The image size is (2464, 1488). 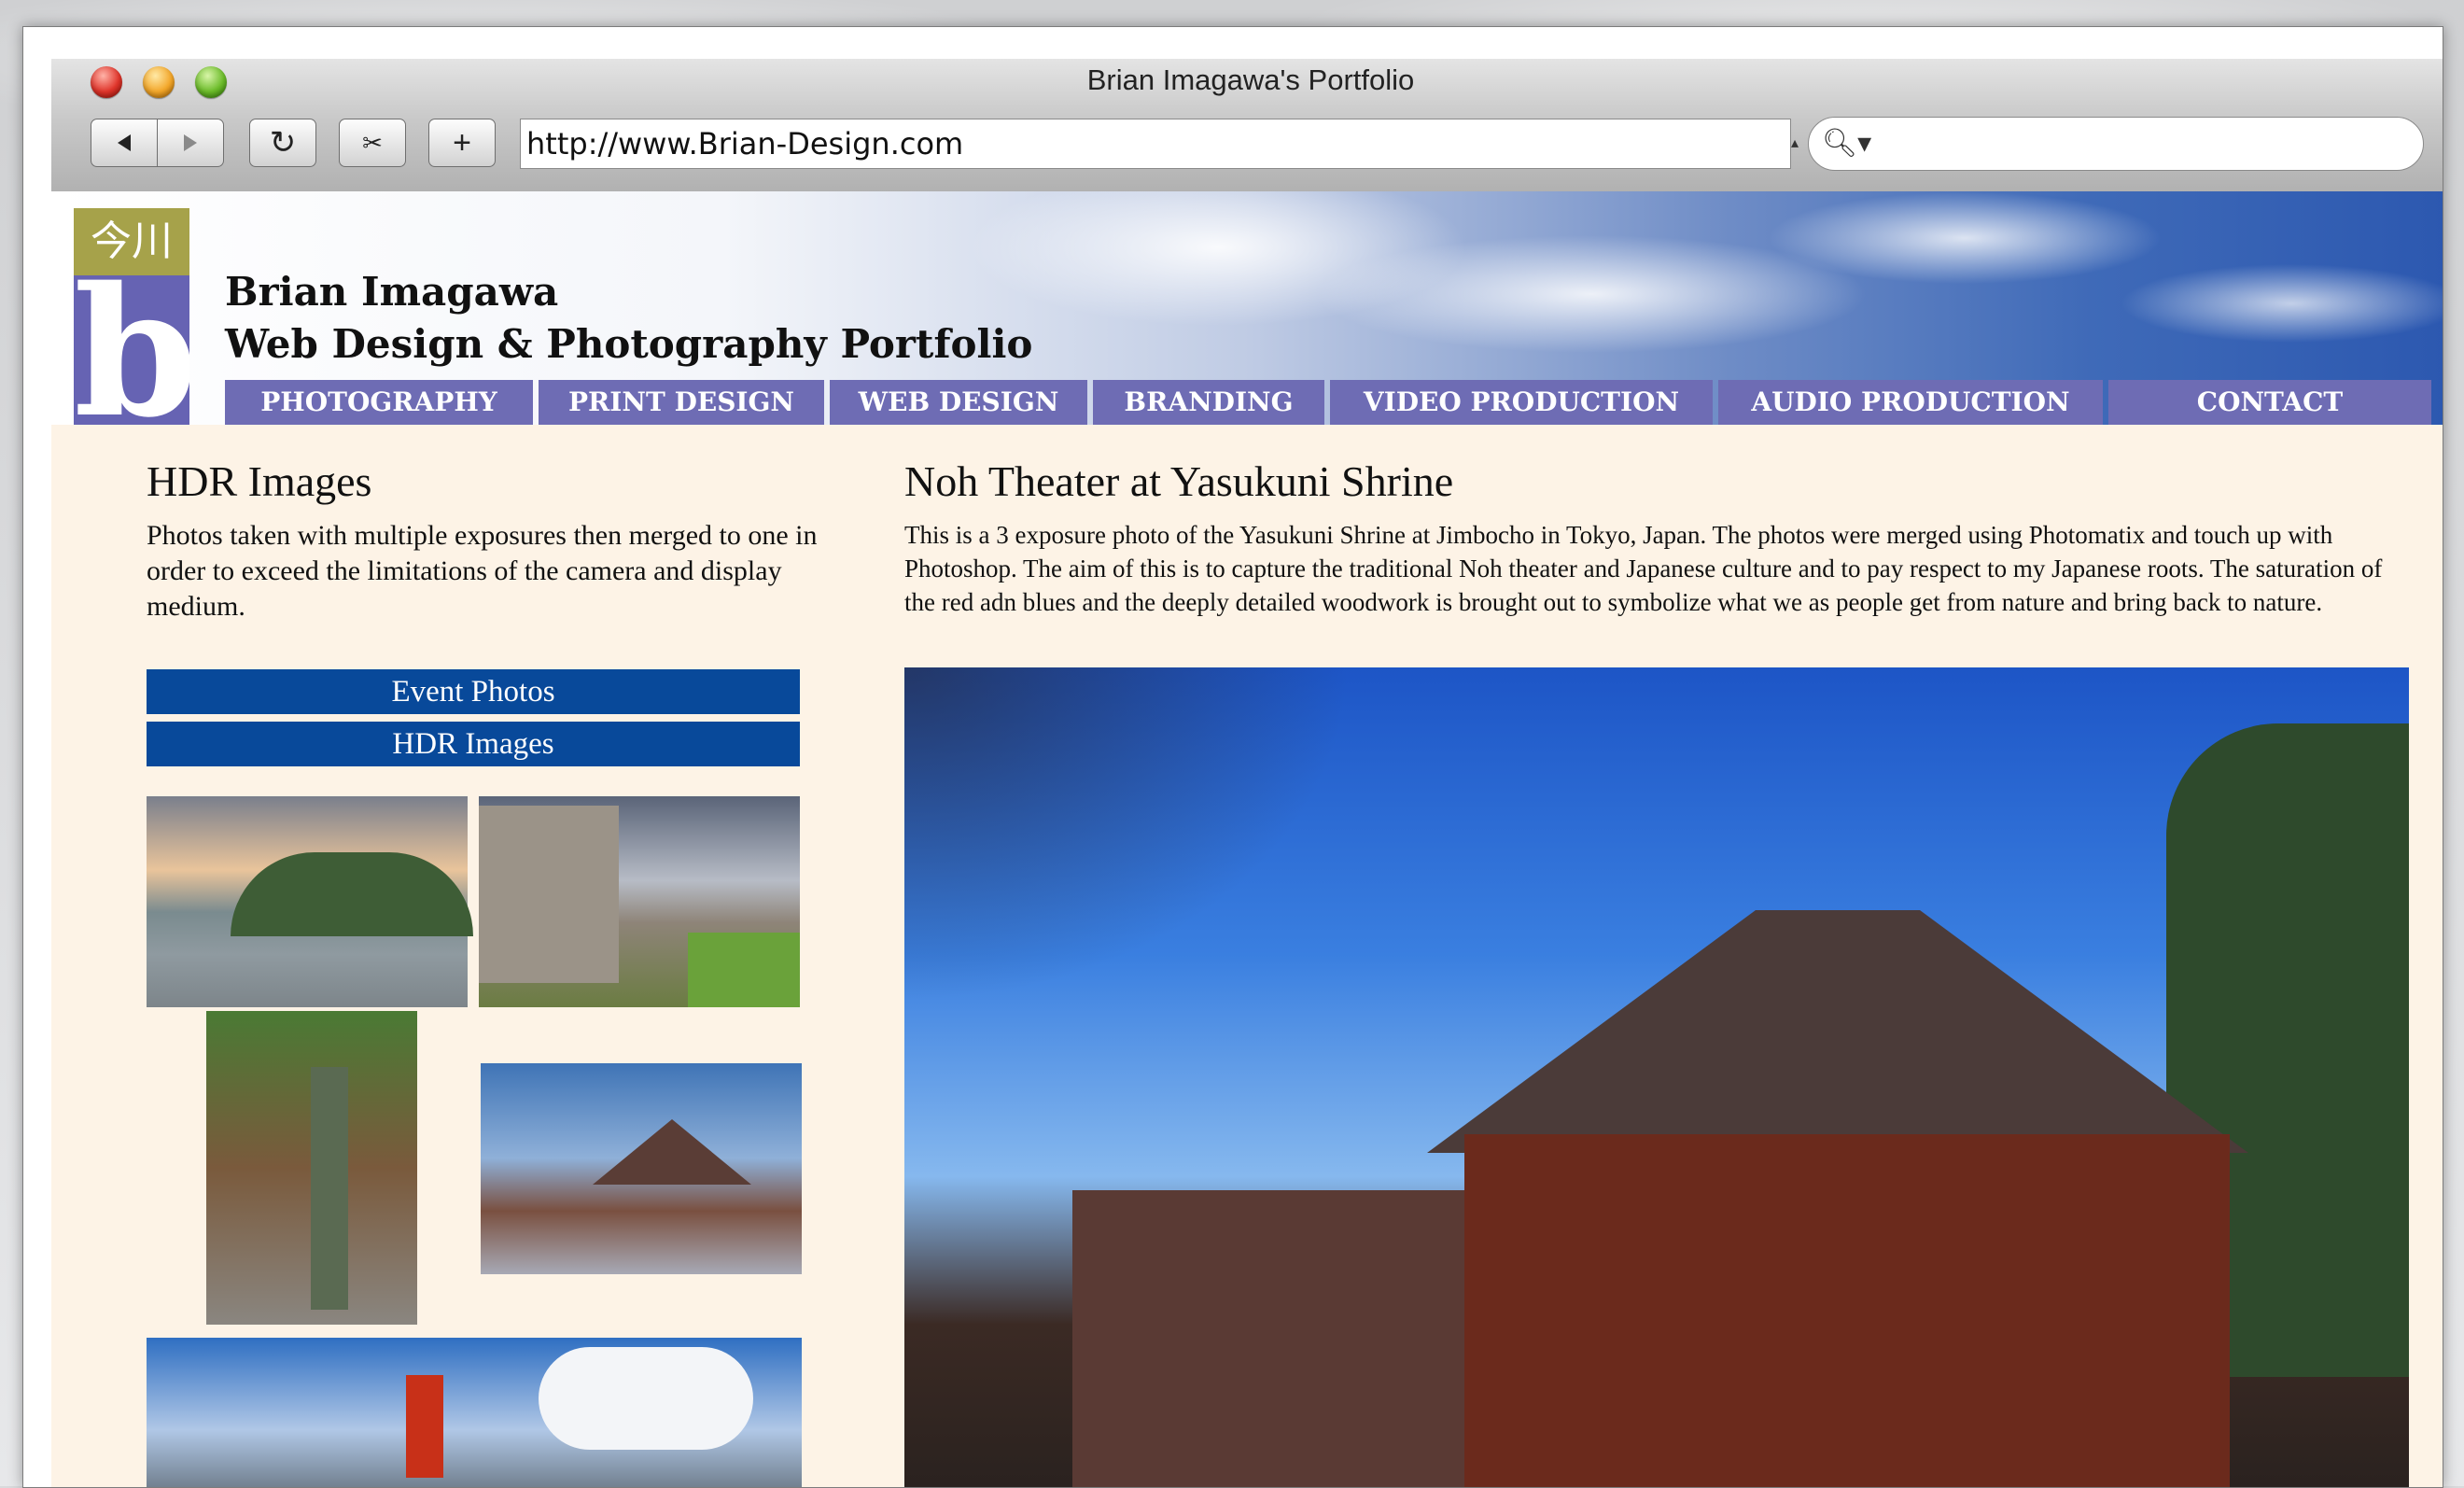 What do you see at coordinates (379, 402) in the screenshot?
I see `nav-item-photography: PHOTOGRAPHY` at bounding box center [379, 402].